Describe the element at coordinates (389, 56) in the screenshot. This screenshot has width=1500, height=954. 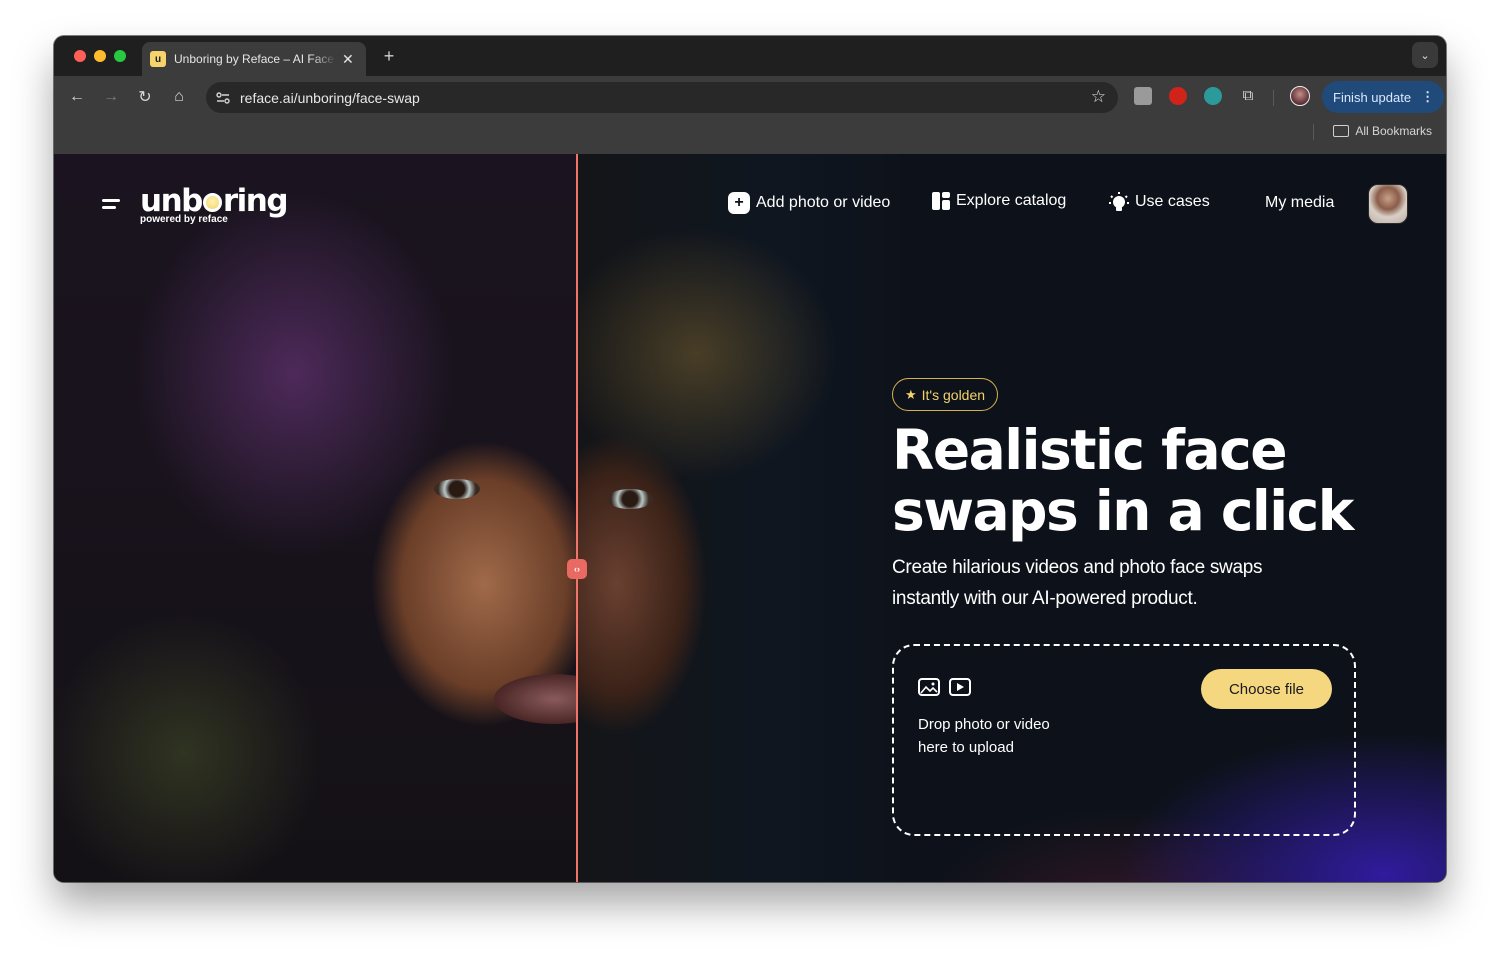
I see `new-tab-button: +` at that location.